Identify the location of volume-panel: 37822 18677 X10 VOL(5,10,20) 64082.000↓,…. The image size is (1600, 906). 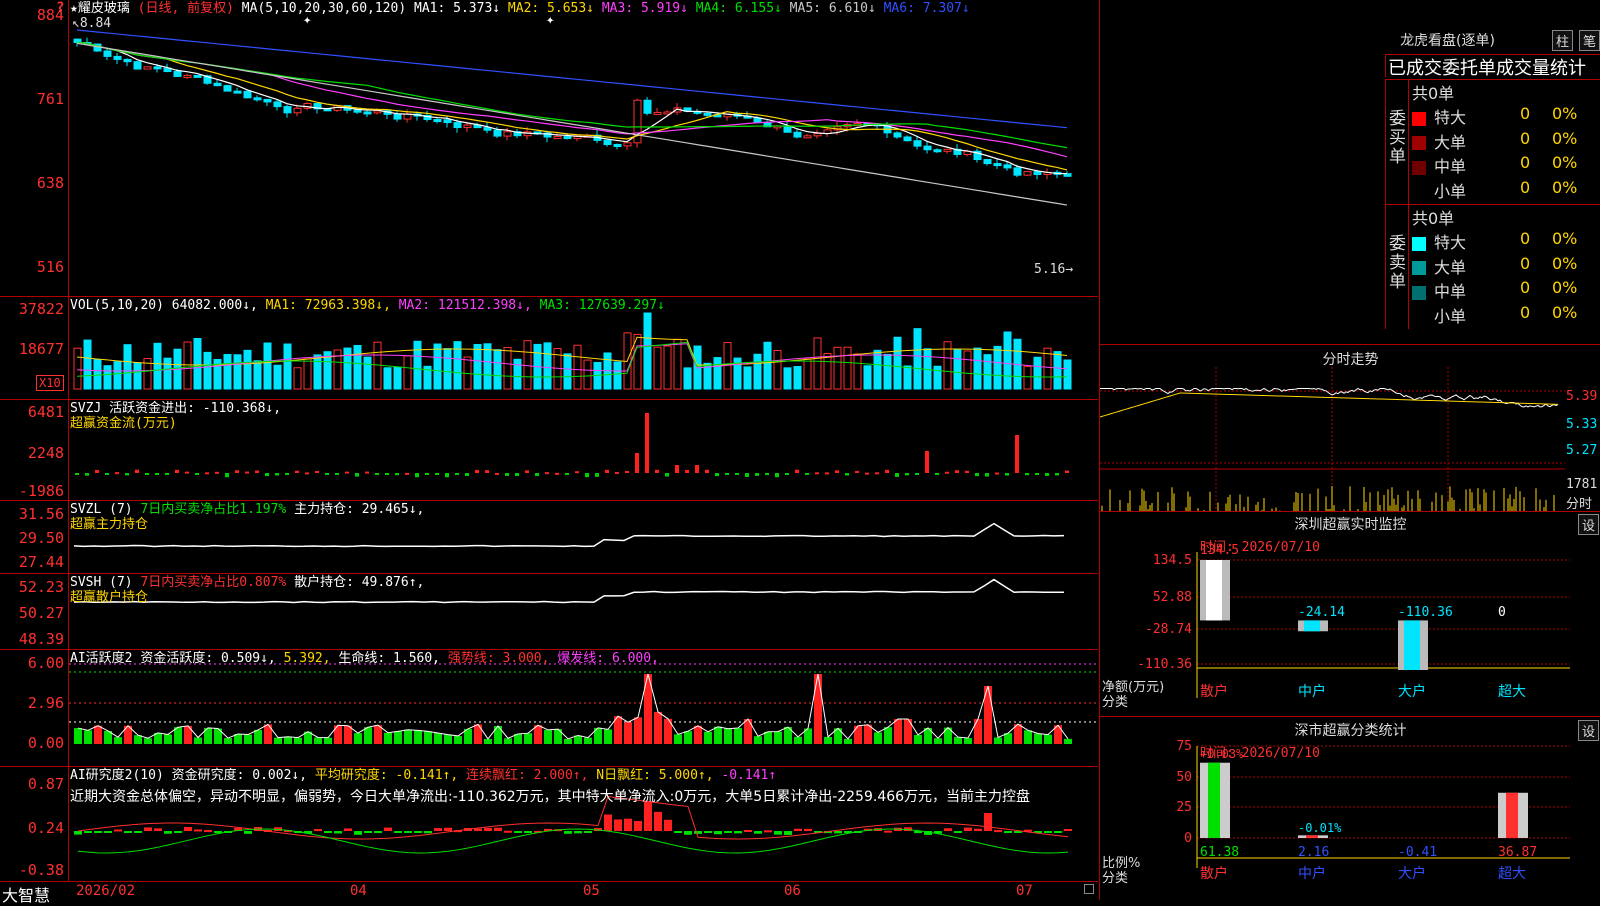
(549, 348).